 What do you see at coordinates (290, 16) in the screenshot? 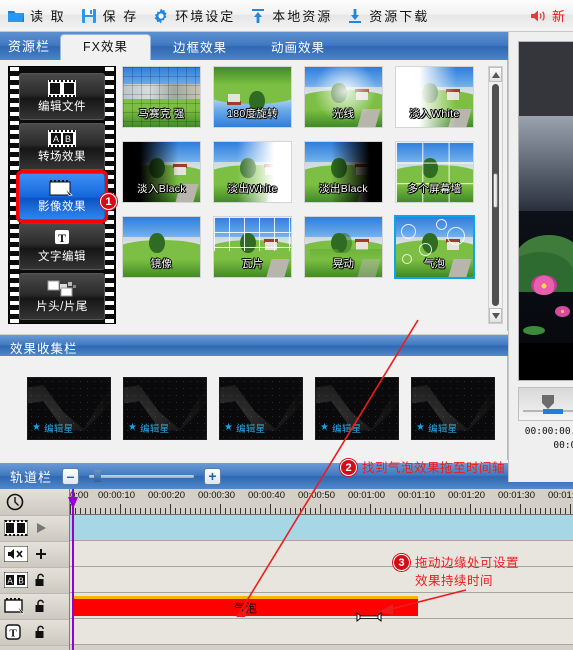
I see `toolbar-button-local-resource: 本地资源` at bounding box center [290, 16].